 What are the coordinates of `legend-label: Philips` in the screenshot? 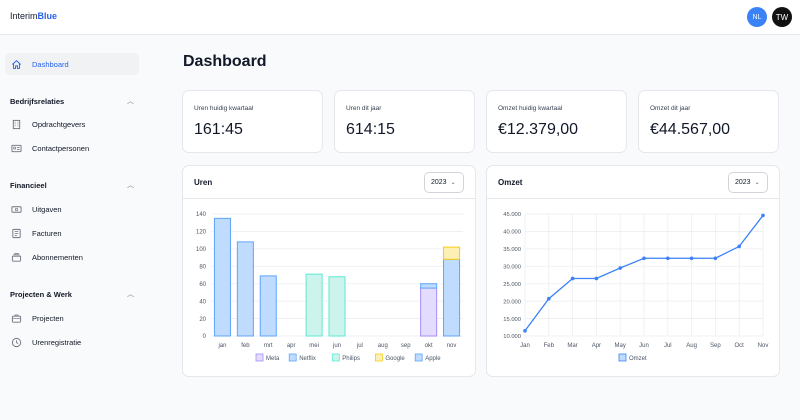 It's located at (351, 359).